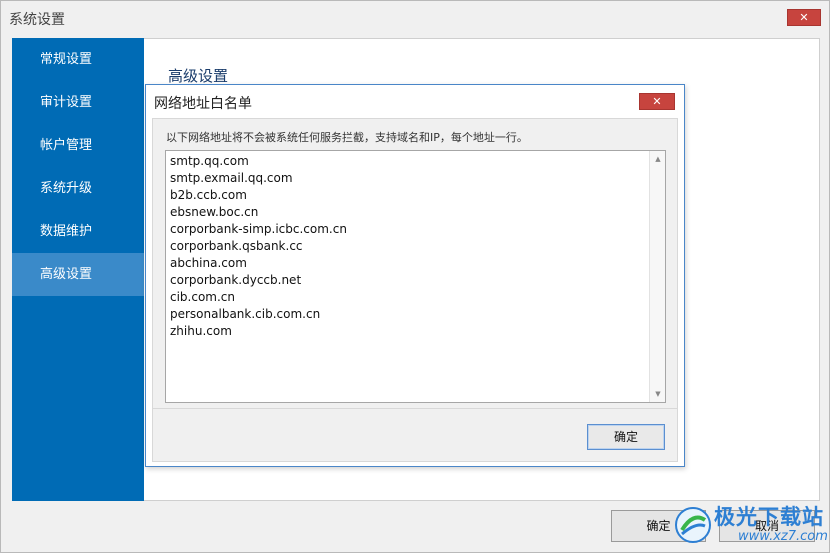  What do you see at coordinates (657, 276) in the screenshot?
I see `textarea-scrollbar: ▲ ▼` at bounding box center [657, 276].